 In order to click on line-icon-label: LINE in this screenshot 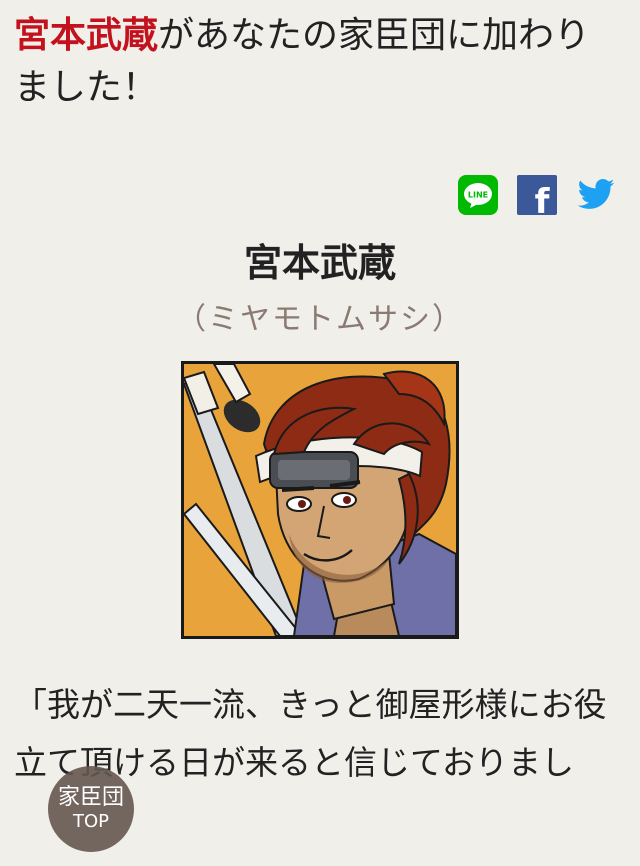, I will do `click(478, 195)`.